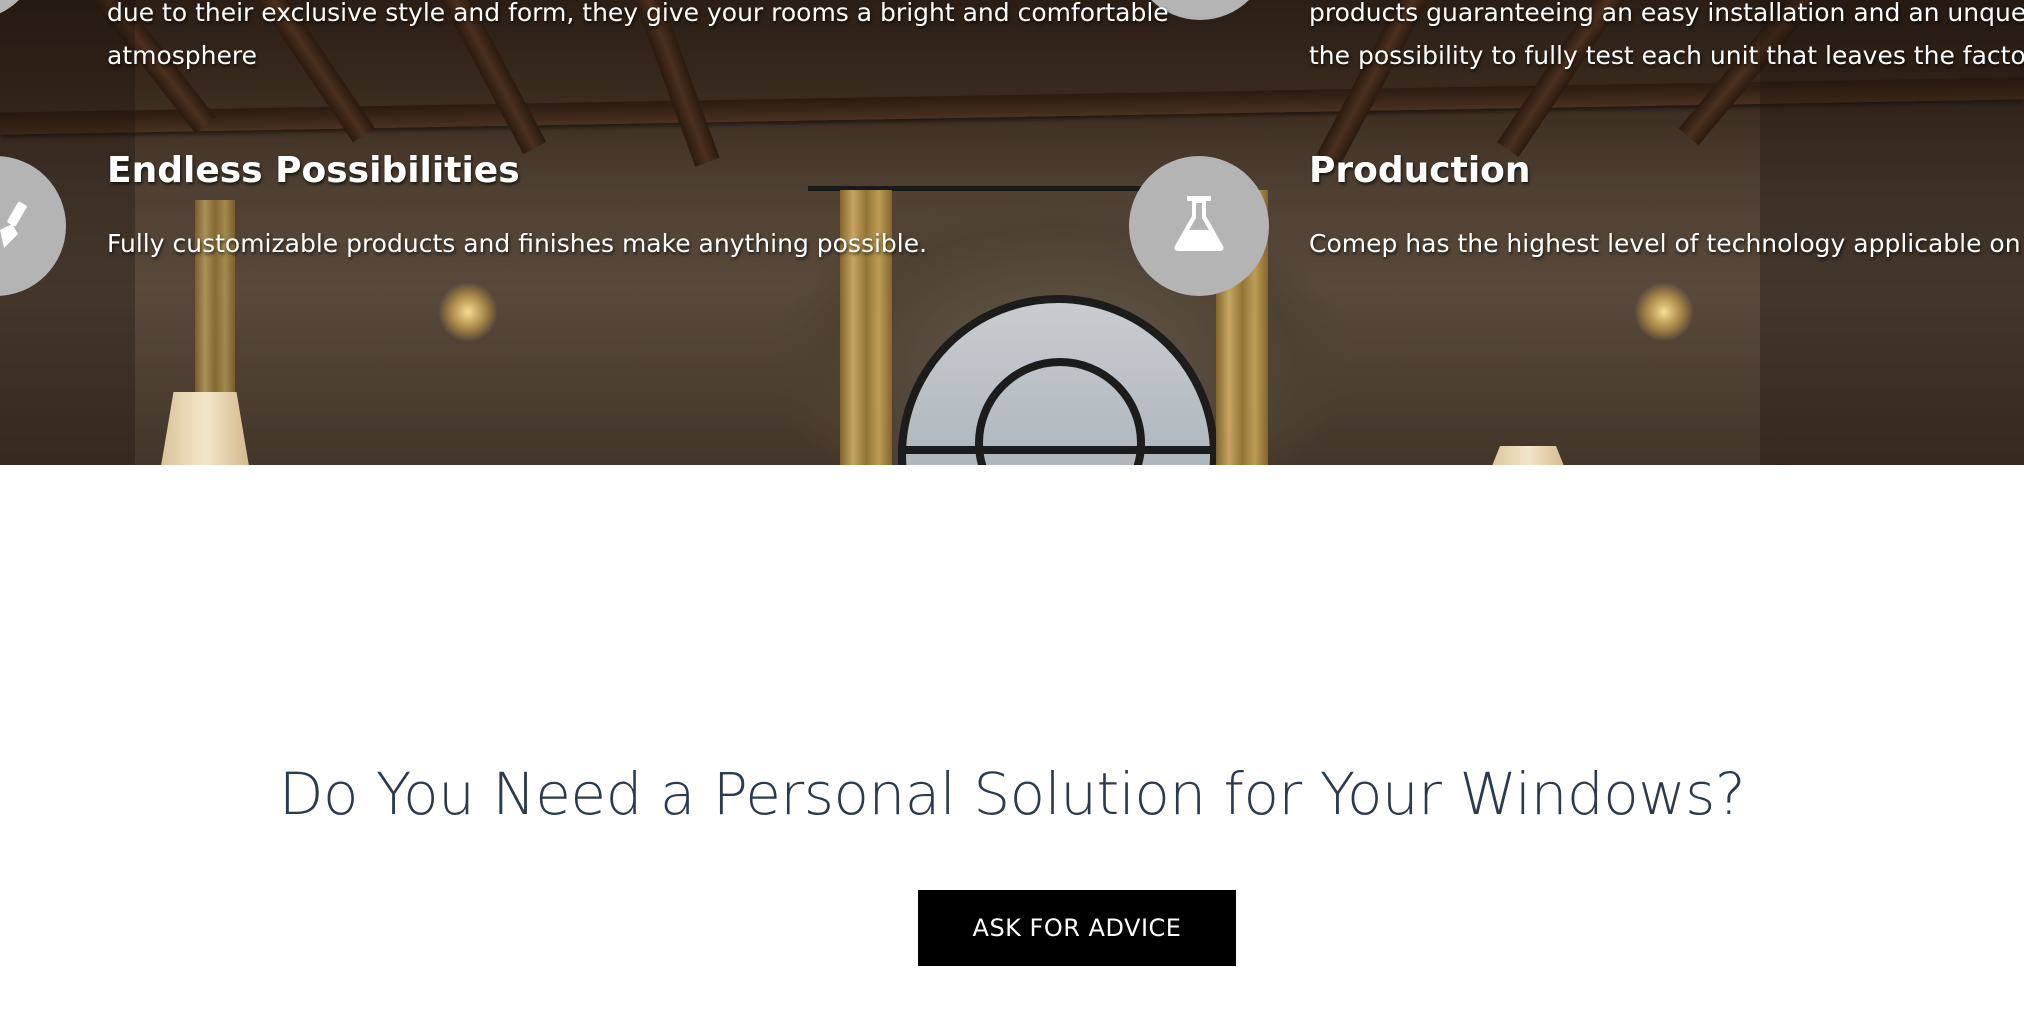 The width and height of the screenshot is (2024, 1012). I want to click on production-icon-circle, so click(1199, 226).